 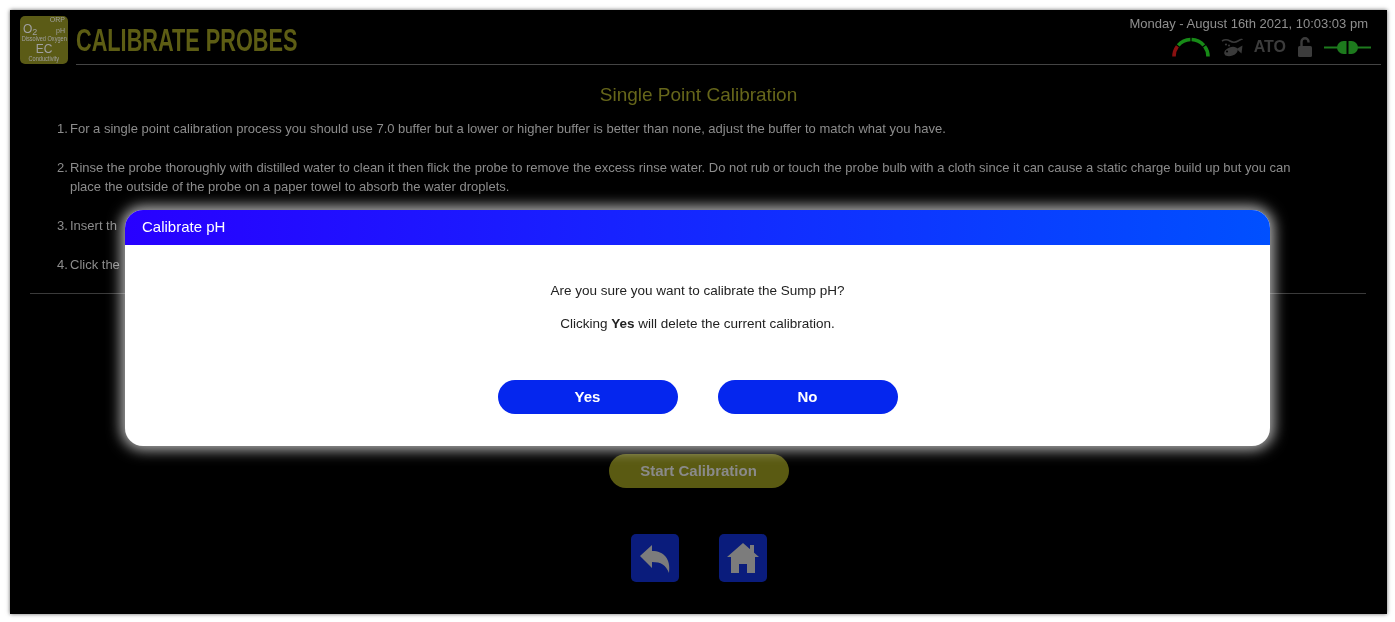 I want to click on date-time-text: Monday - August 16th 2021, 10:03:03 pm, so click(x=1248, y=24).